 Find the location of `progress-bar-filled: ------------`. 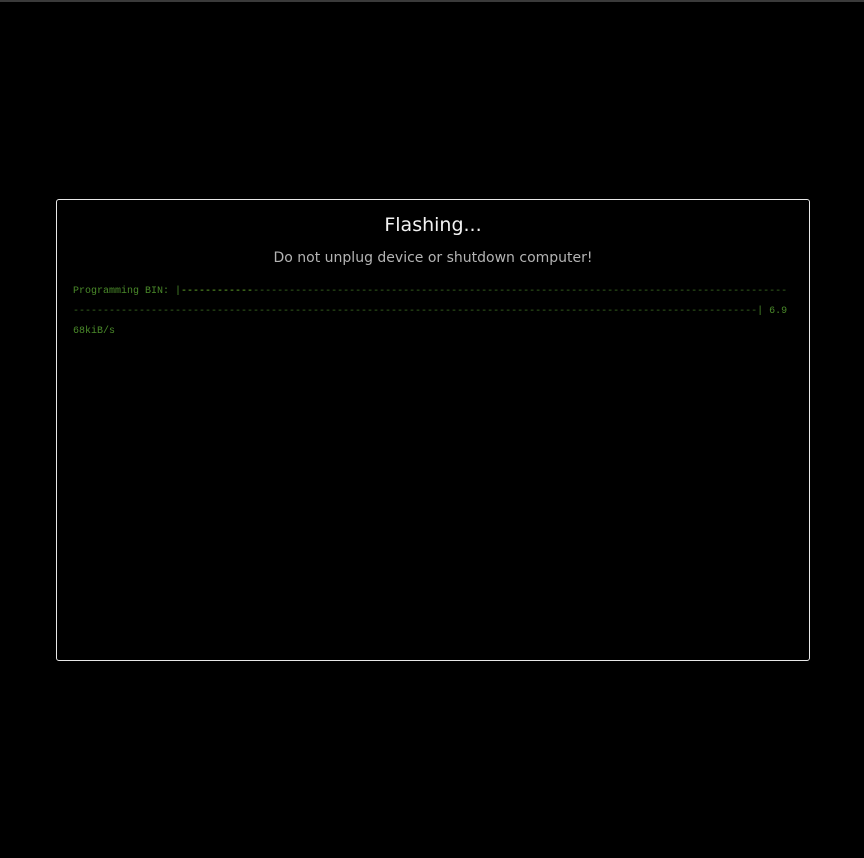

progress-bar-filled: ------------ is located at coordinates (217, 291).